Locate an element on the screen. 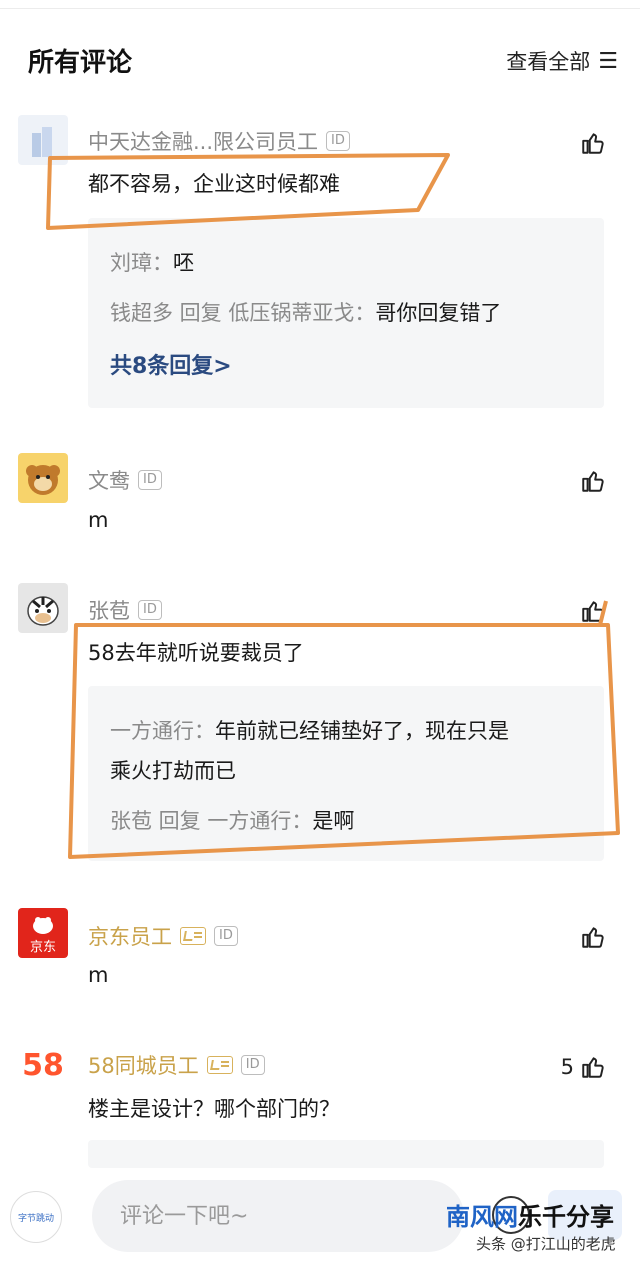 This screenshot has height=1264, width=640. view-more-replies-link: 共8条回复> is located at coordinates (171, 364).